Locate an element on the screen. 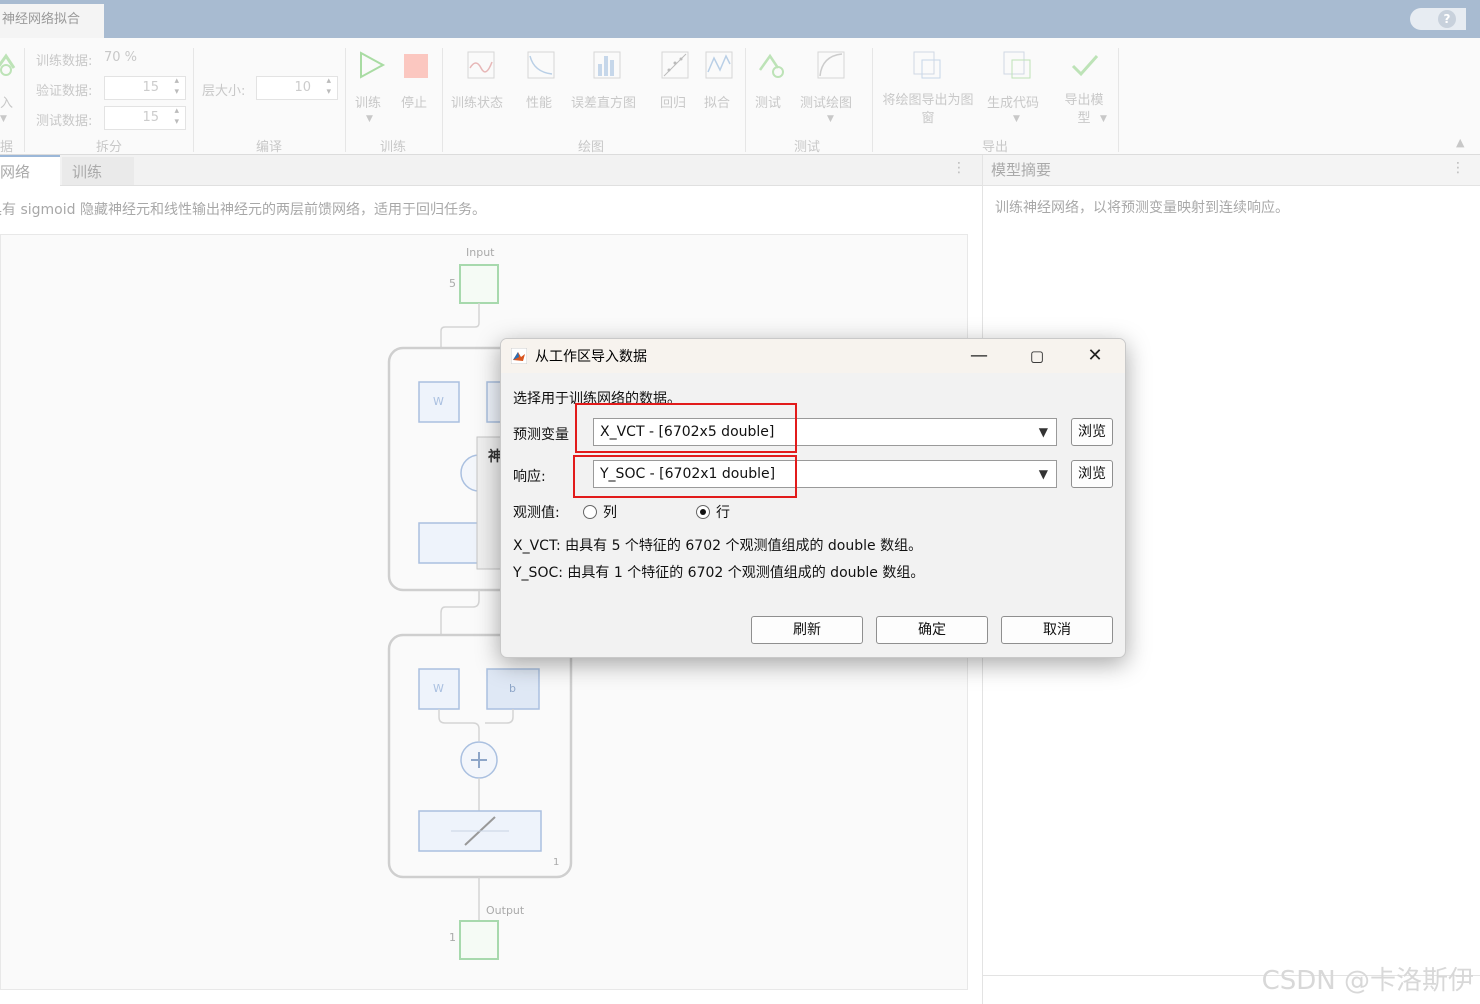 The height and width of the screenshot is (1004, 1480). test-data-label: 测试数据: is located at coordinates (64, 121).